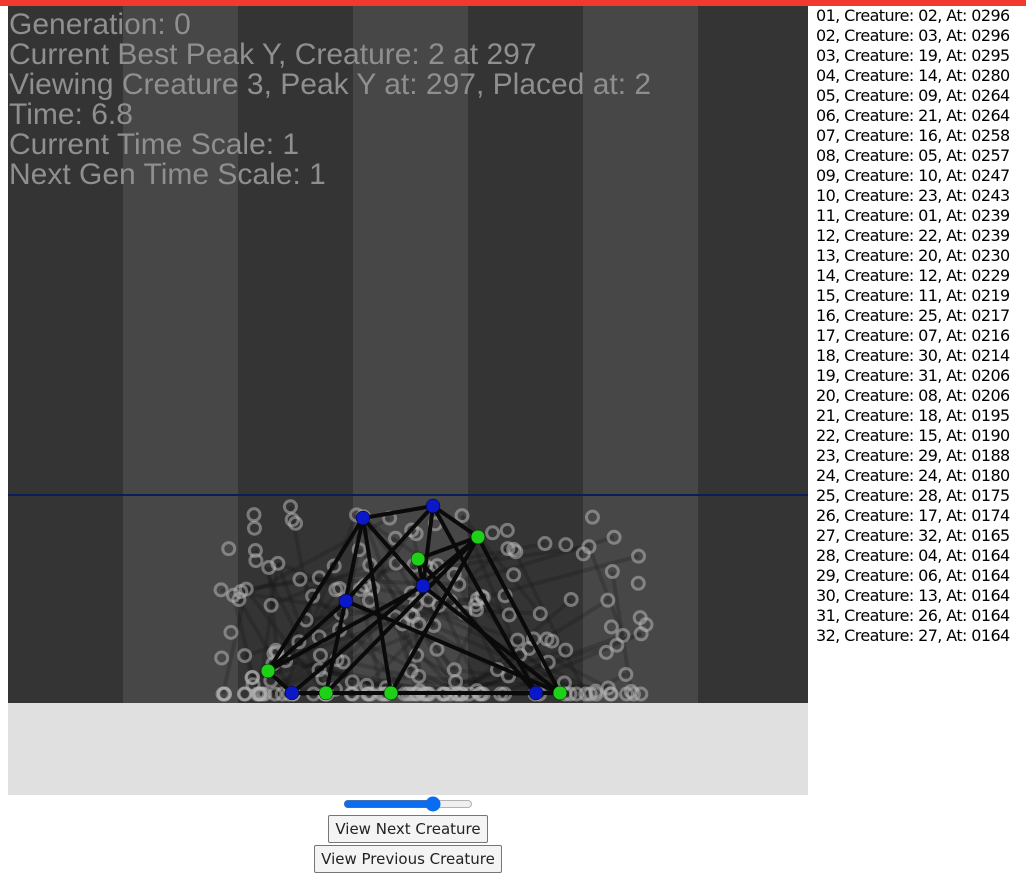 Image resolution: width=1026 pixels, height=880 pixels. I want to click on leaderboard-row: 09, Creature: 10, At: 0247, so click(913, 175).